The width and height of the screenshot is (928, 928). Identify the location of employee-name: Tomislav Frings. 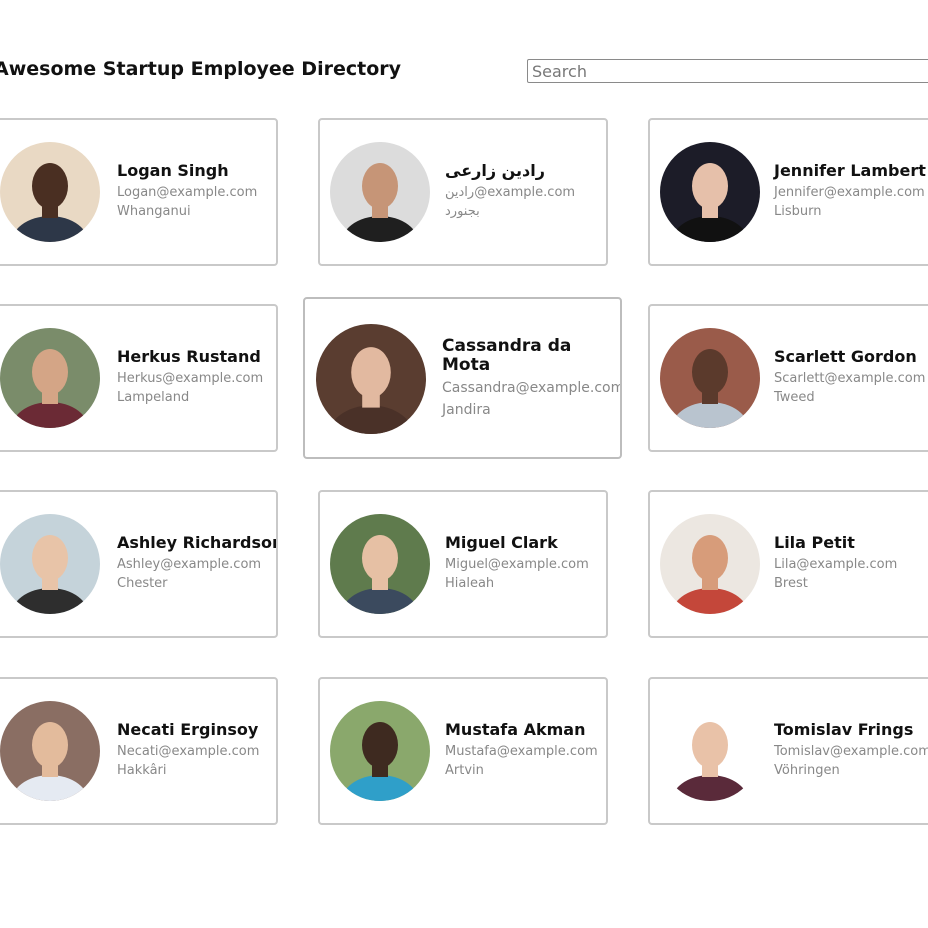
(844, 729).